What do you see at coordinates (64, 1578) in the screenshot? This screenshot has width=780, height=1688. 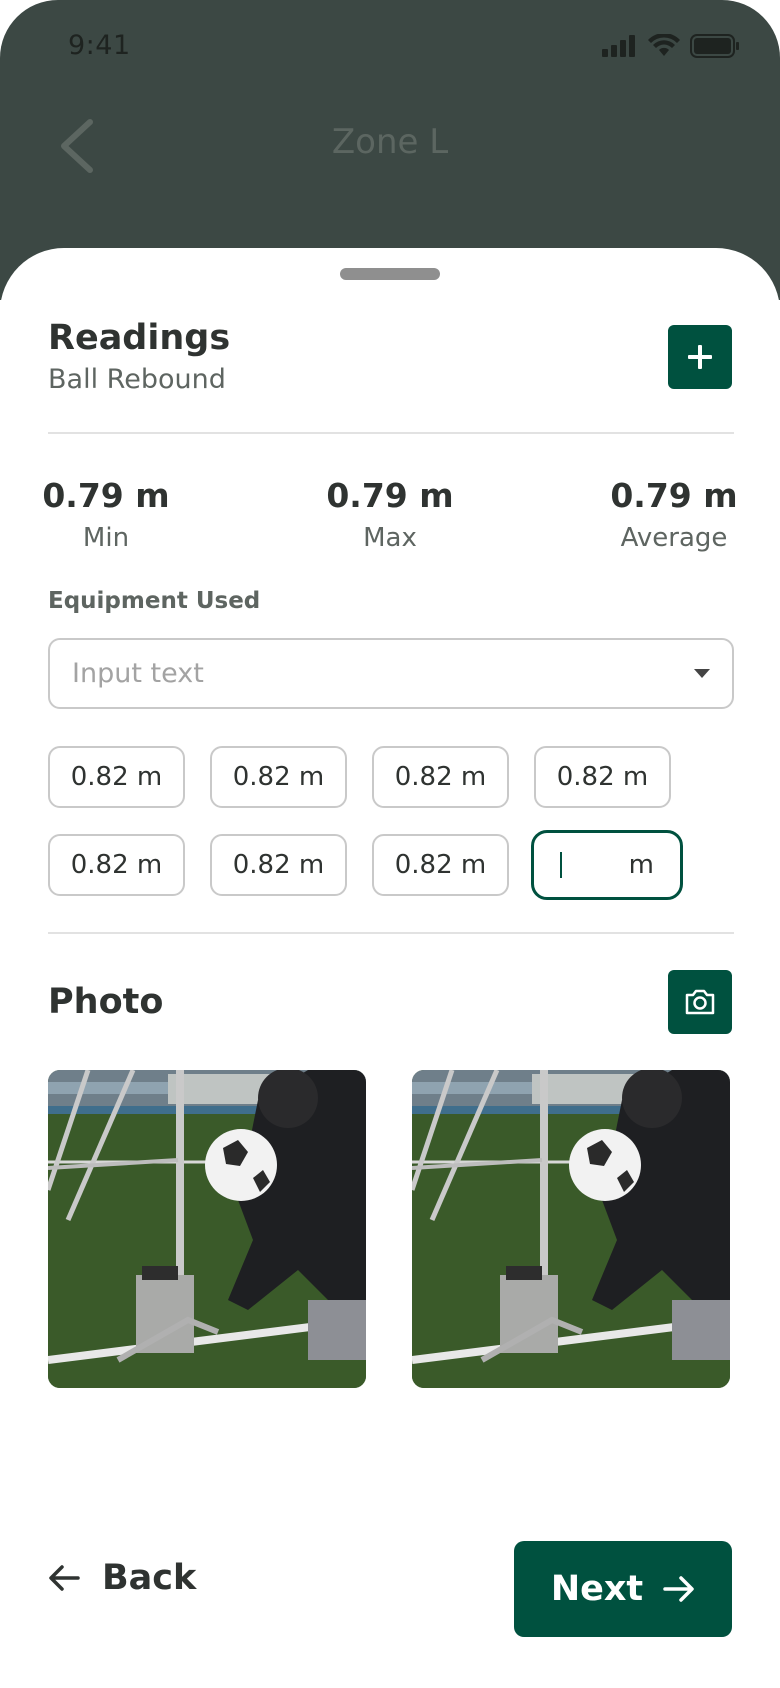 I see `arrow-left-icon` at bounding box center [64, 1578].